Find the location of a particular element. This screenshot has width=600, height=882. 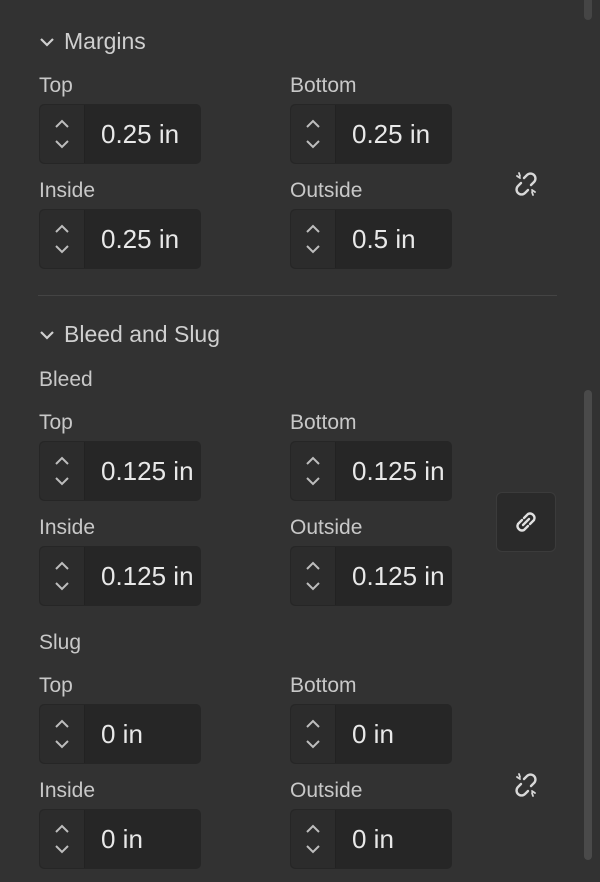

bleed-outside-field: 0.125 in is located at coordinates (371, 576).